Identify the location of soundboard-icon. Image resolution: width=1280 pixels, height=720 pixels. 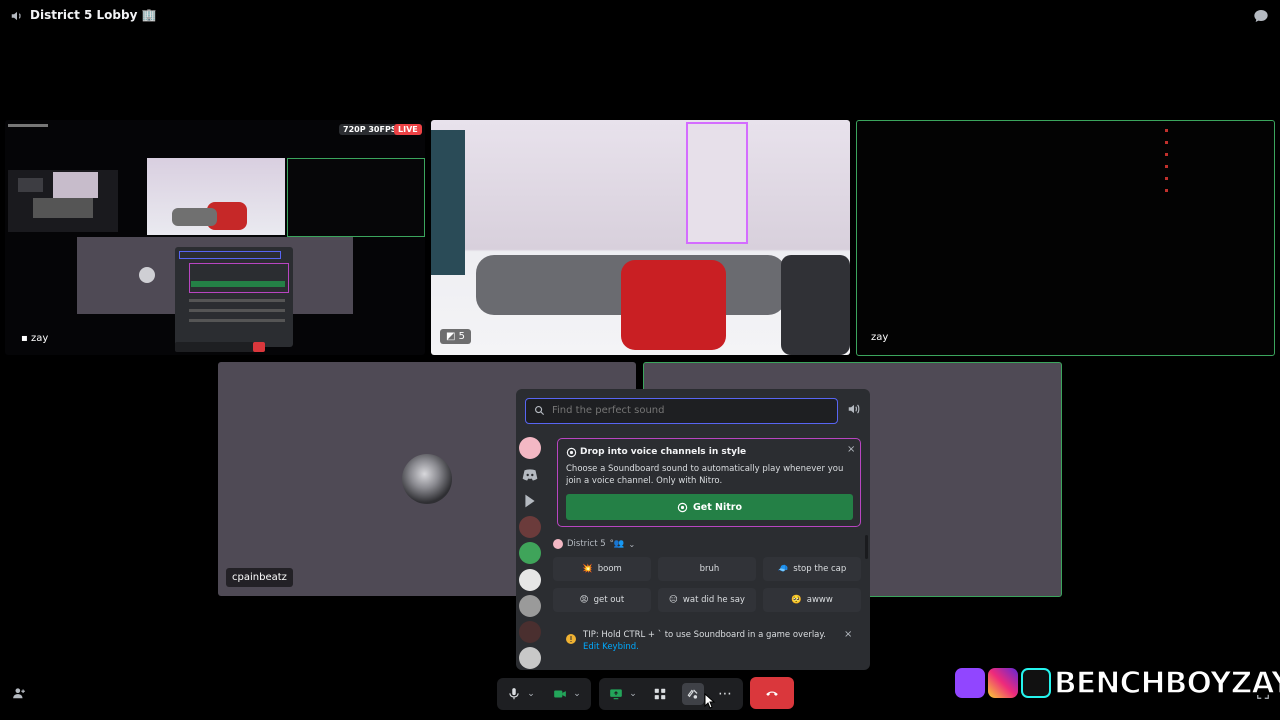
(692, 694).